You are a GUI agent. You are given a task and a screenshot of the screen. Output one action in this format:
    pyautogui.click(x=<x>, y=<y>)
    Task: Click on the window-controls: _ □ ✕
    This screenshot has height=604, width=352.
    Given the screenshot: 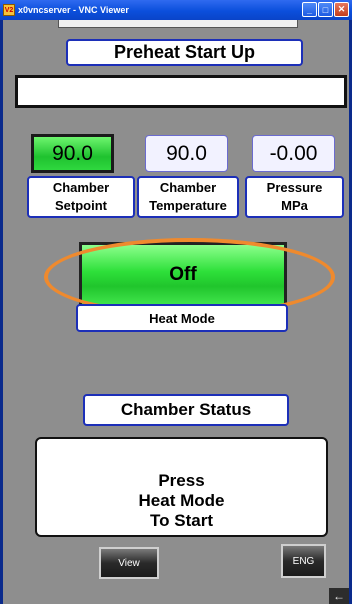 What is the action you would take?
    pyautogui.click(x=325, y=9)
    